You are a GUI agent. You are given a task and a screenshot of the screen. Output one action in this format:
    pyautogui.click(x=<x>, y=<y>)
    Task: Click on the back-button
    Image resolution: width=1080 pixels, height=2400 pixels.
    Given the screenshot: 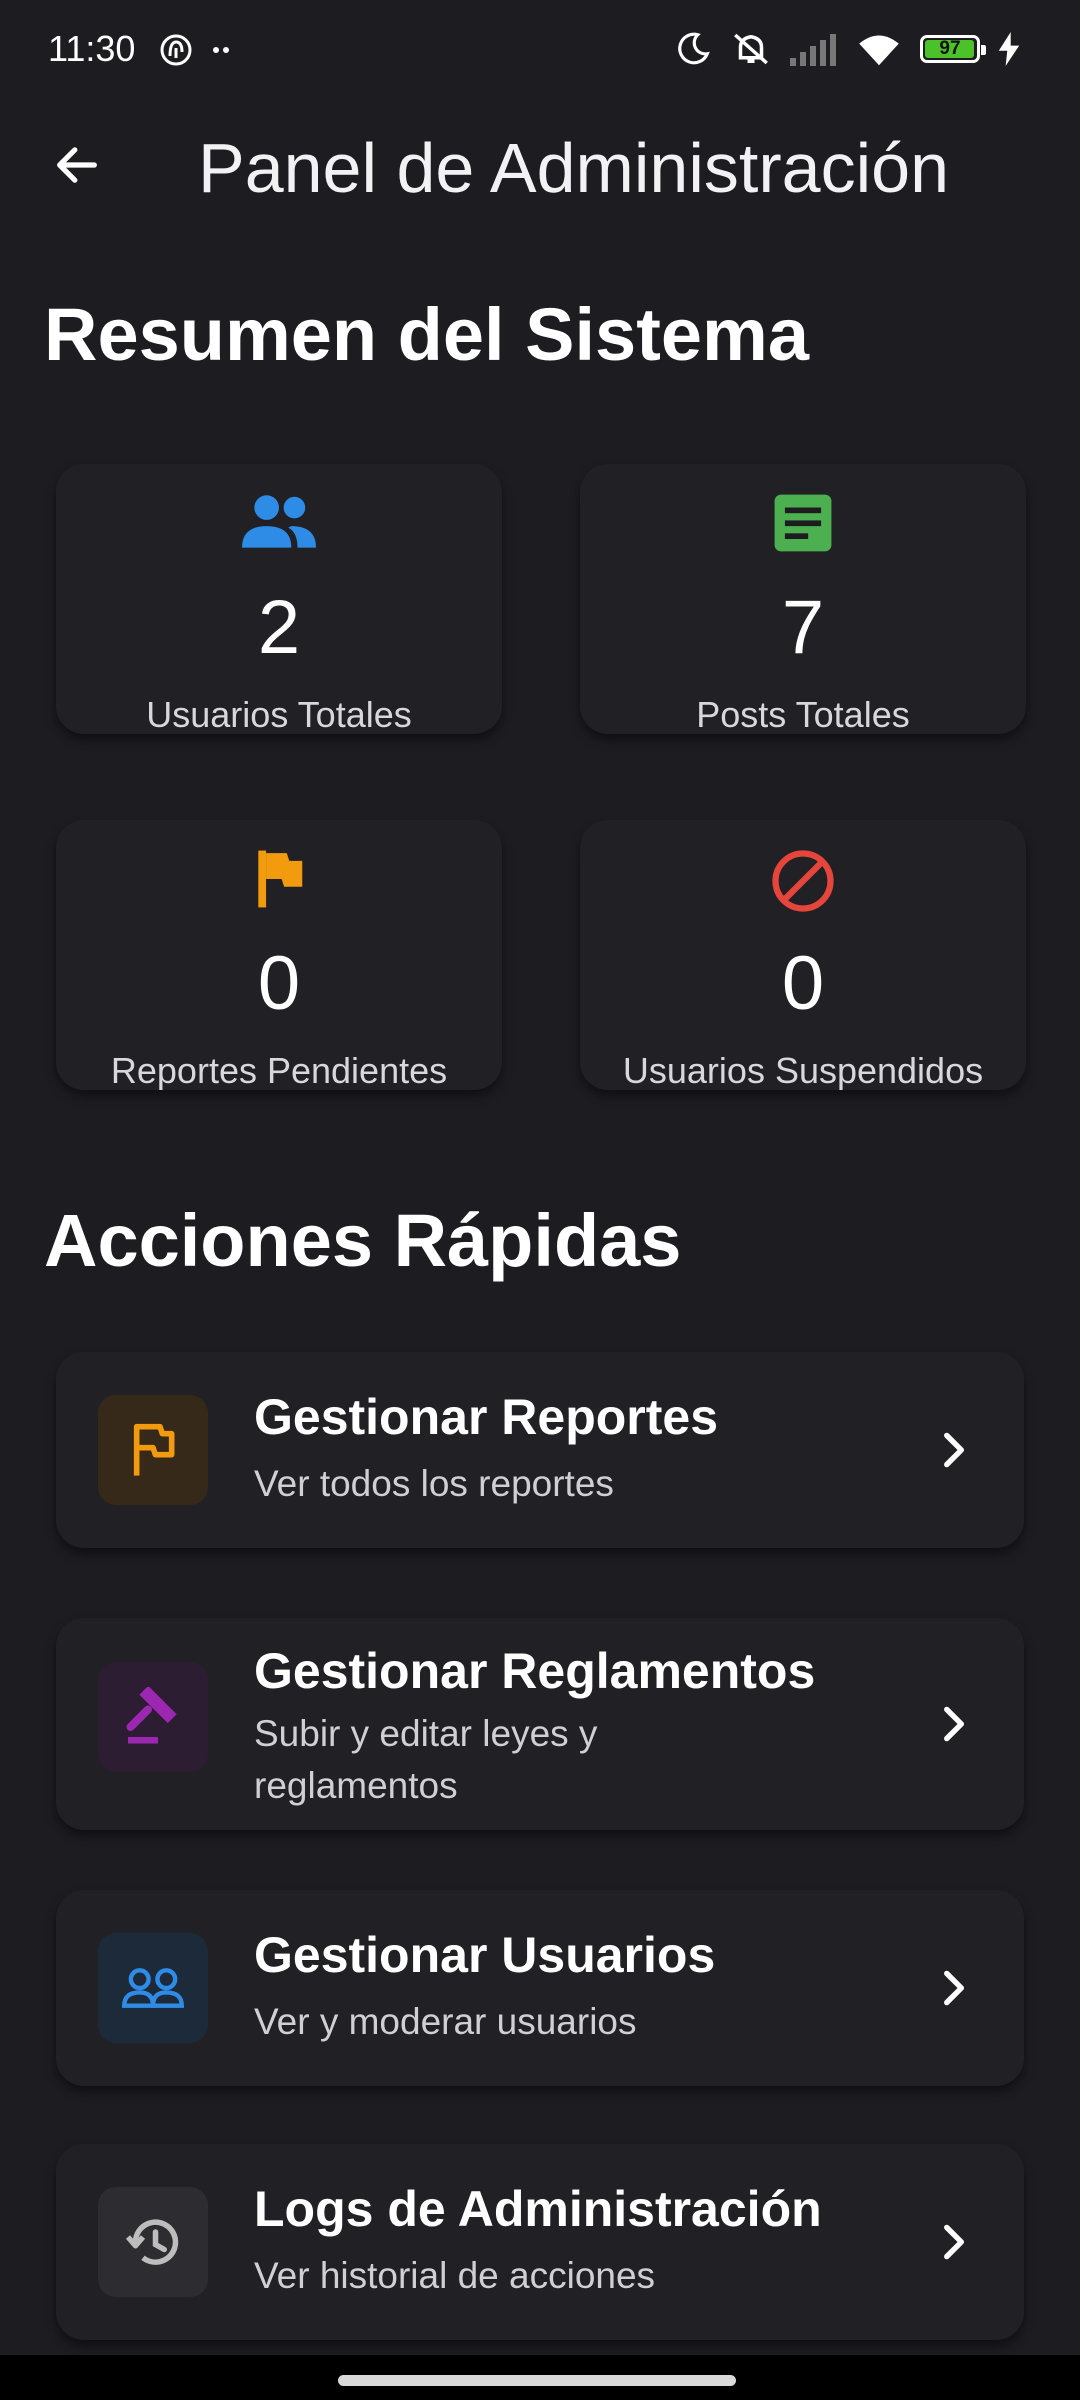 What is the action you would take?
    pyautogui.click(x=77, y=165)
    